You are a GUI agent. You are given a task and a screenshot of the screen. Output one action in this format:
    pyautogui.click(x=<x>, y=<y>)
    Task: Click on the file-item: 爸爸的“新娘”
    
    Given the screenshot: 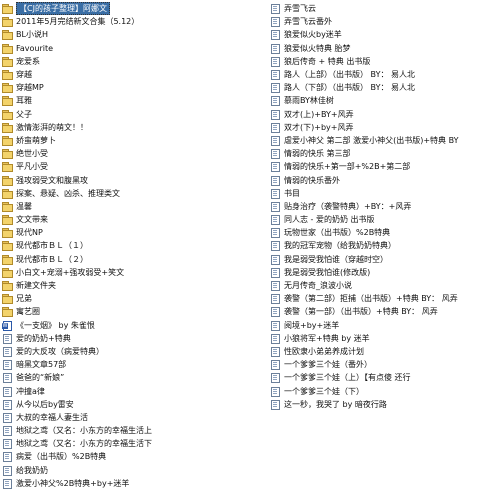 What is the action you would take?
    pyautogui.click(x=123, y=377)
    